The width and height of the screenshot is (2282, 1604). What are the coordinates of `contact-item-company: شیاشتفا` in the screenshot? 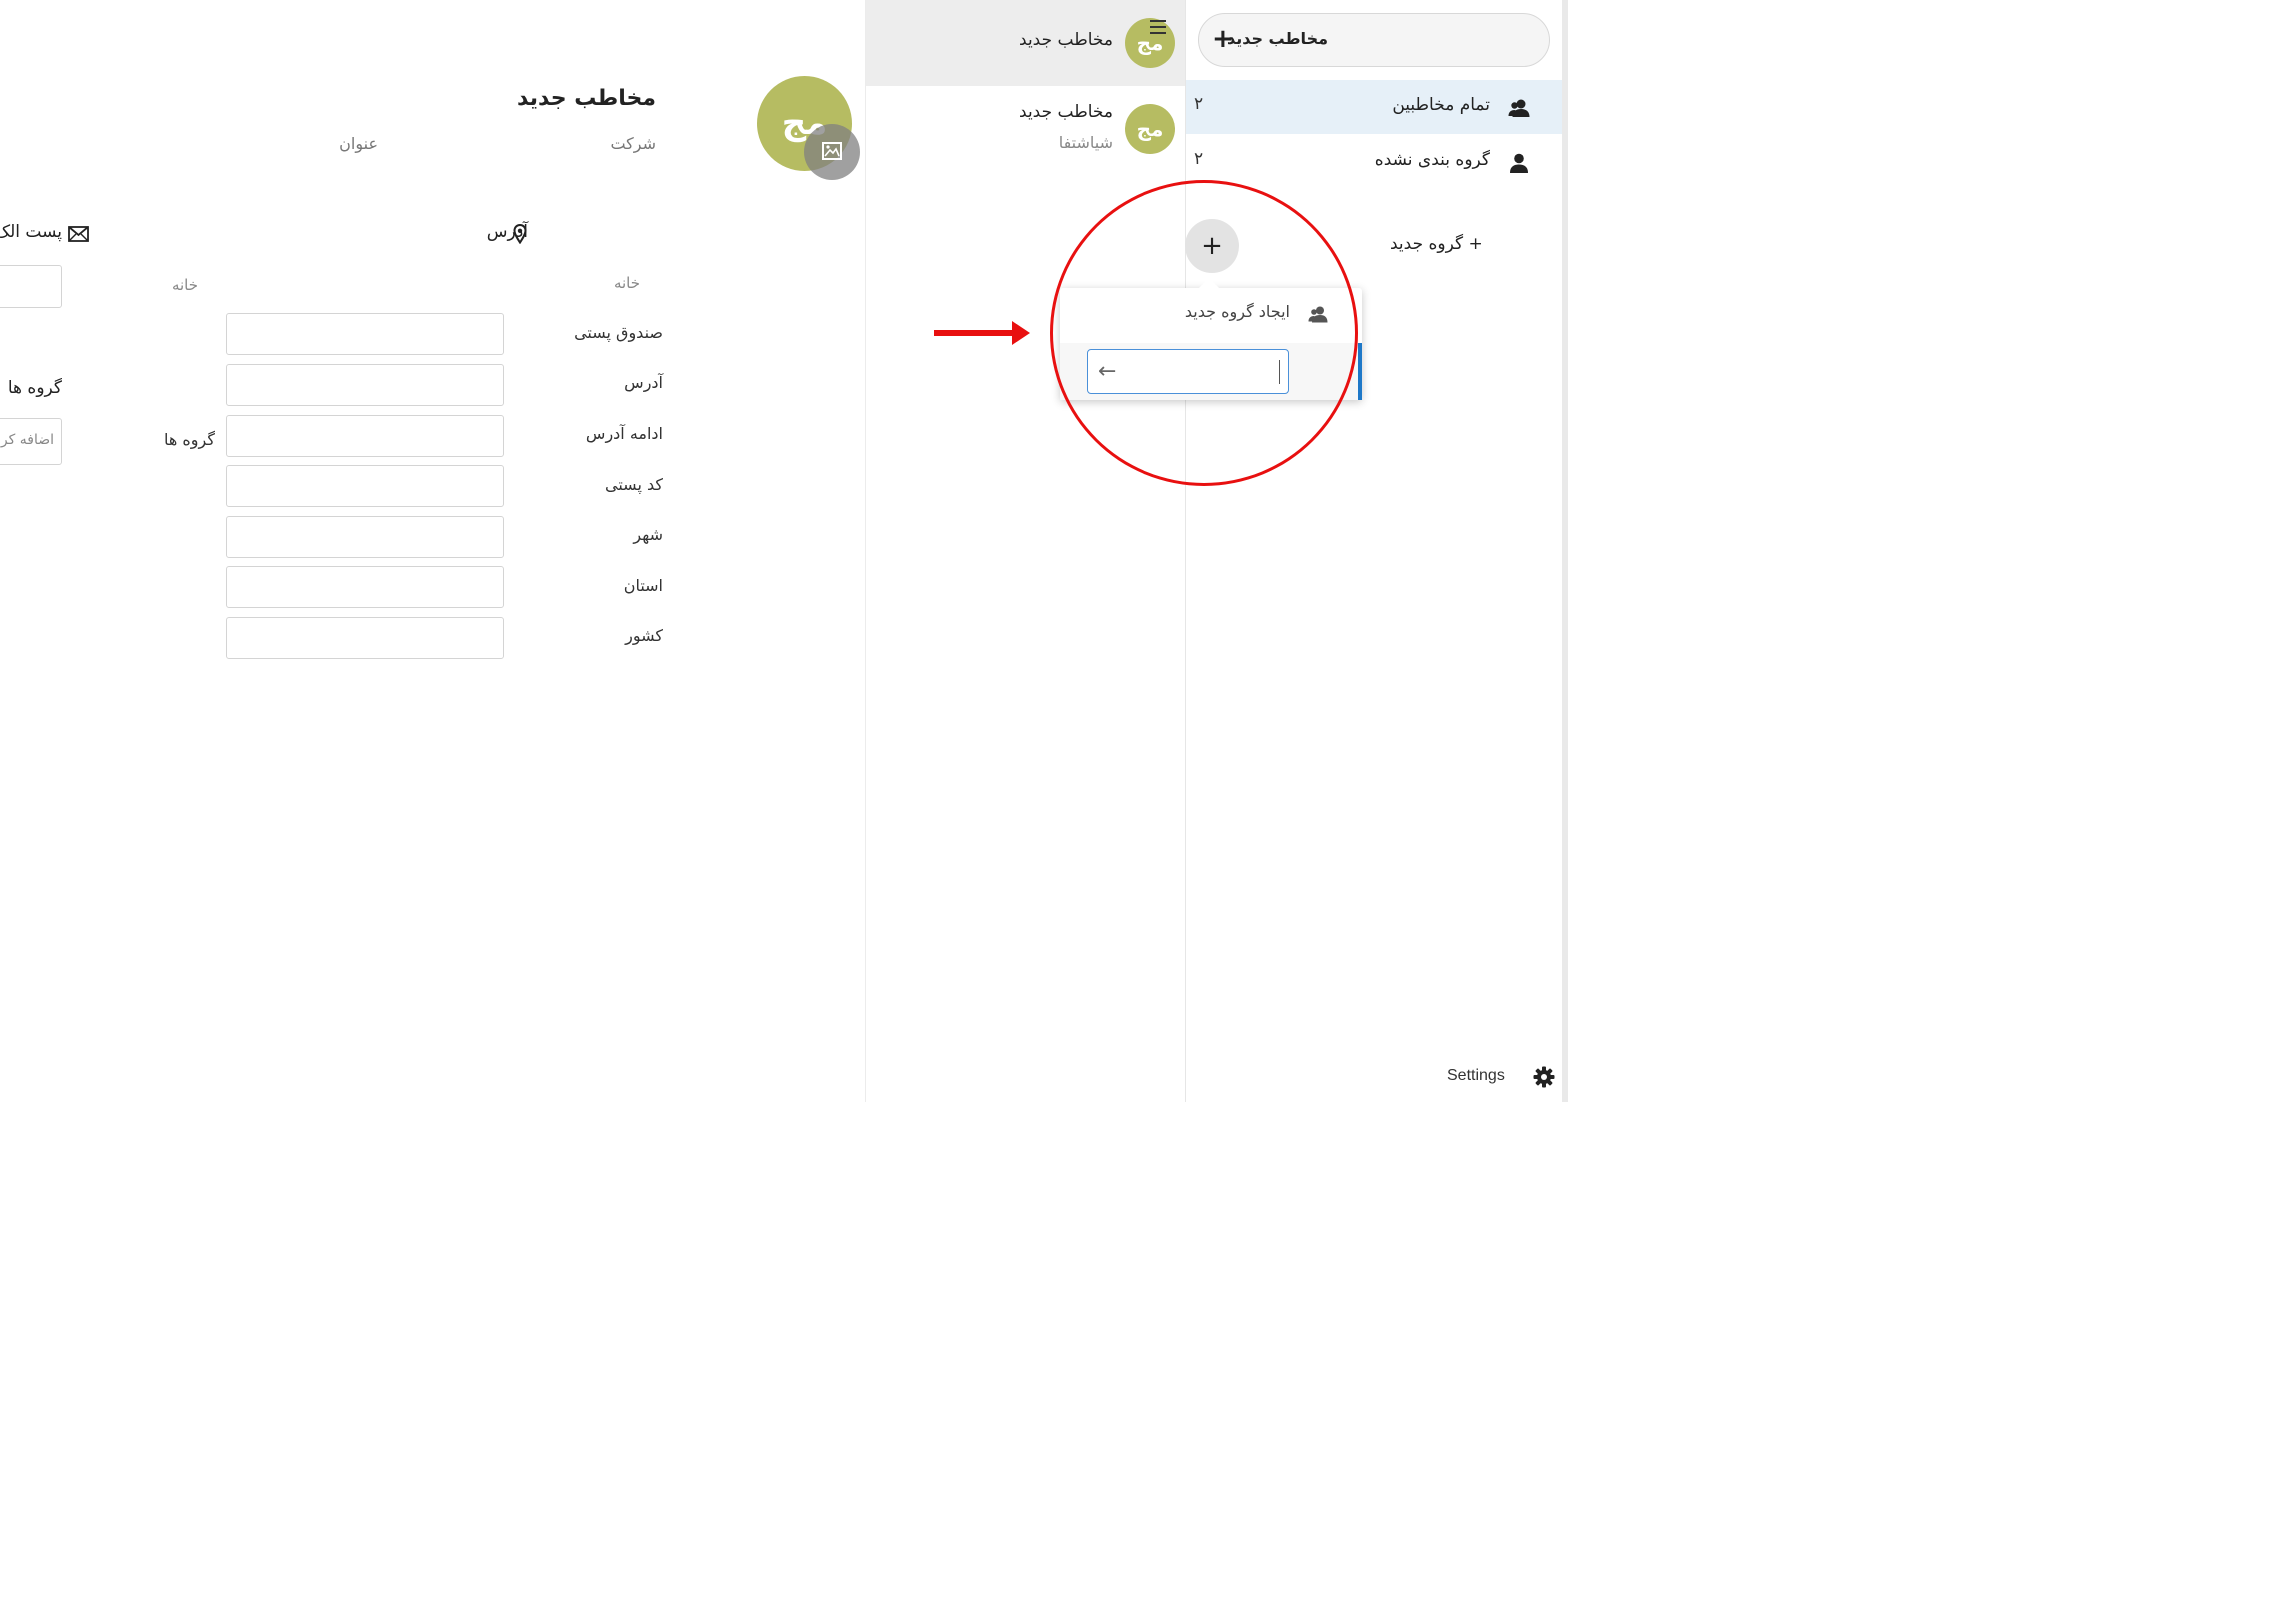 It's located at (1085, 142).